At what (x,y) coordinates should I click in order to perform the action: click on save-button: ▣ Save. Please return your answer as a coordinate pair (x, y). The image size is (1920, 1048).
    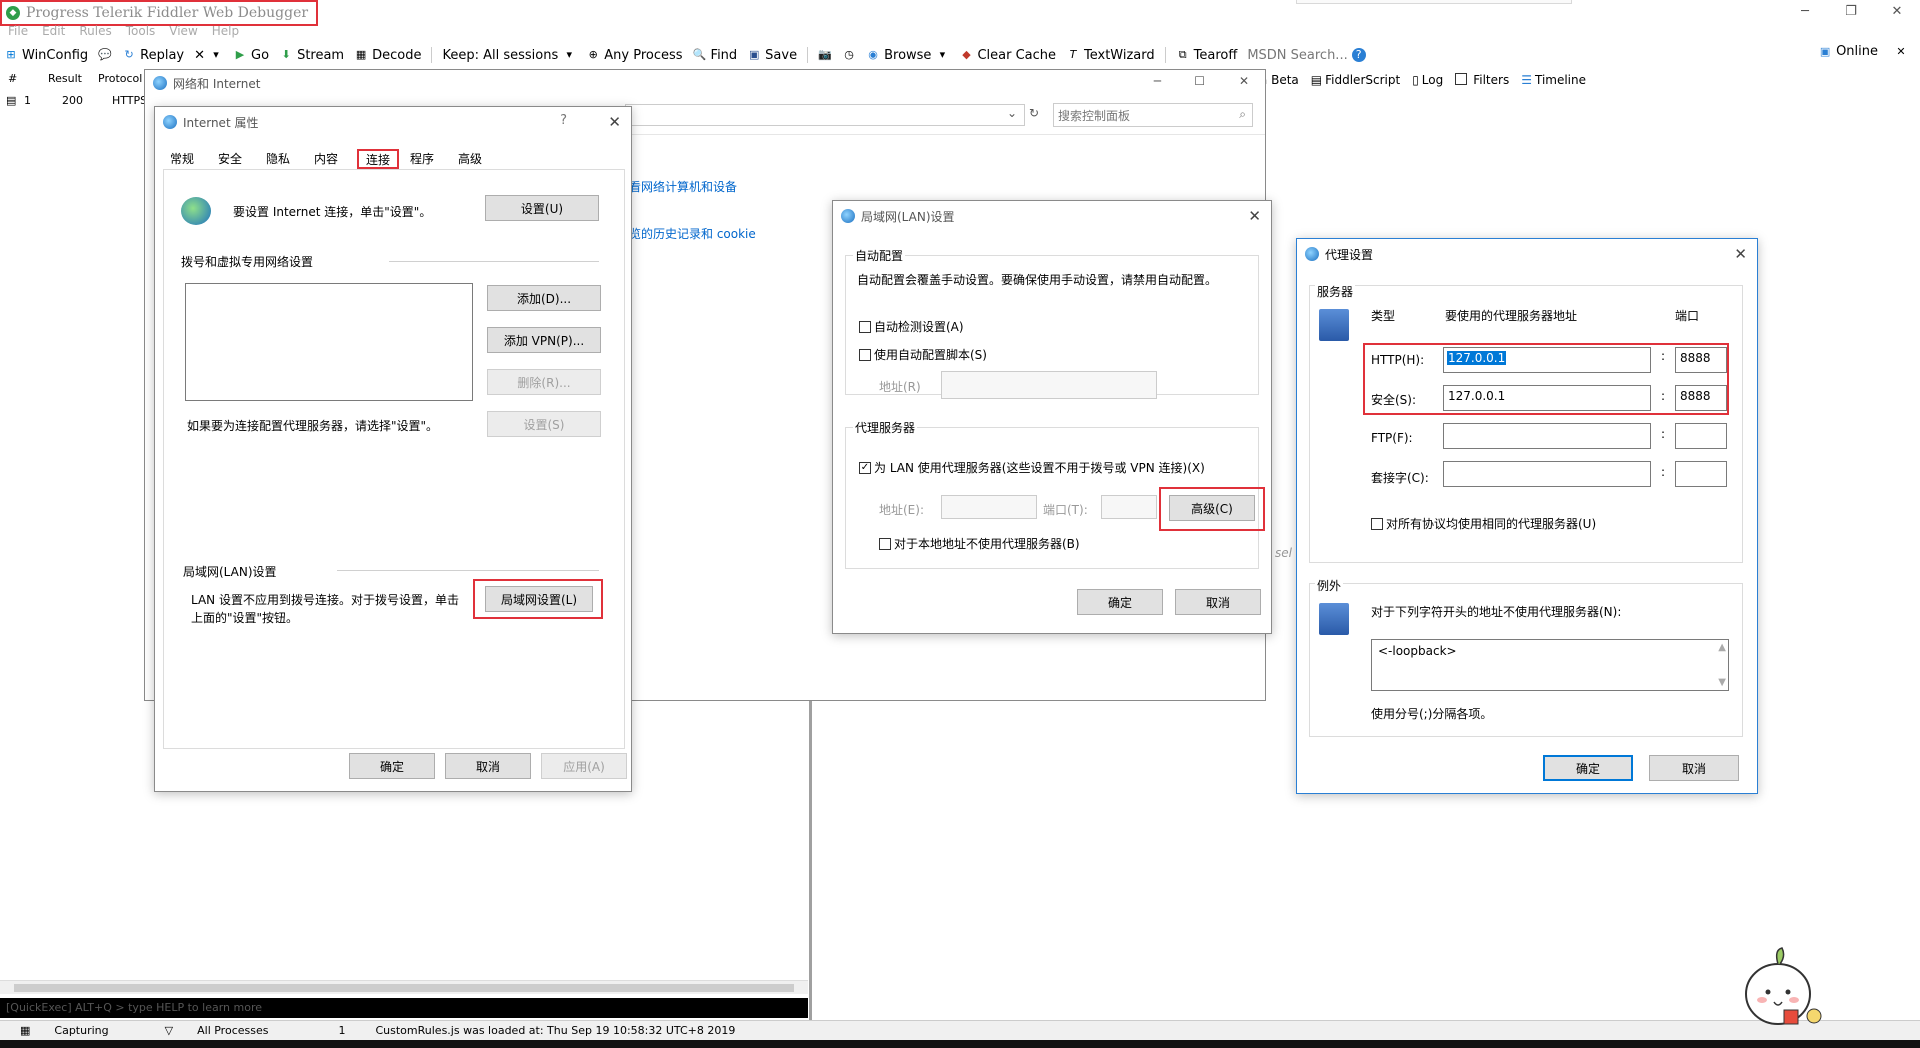
    Looking at the image, I should click on (772, 55).